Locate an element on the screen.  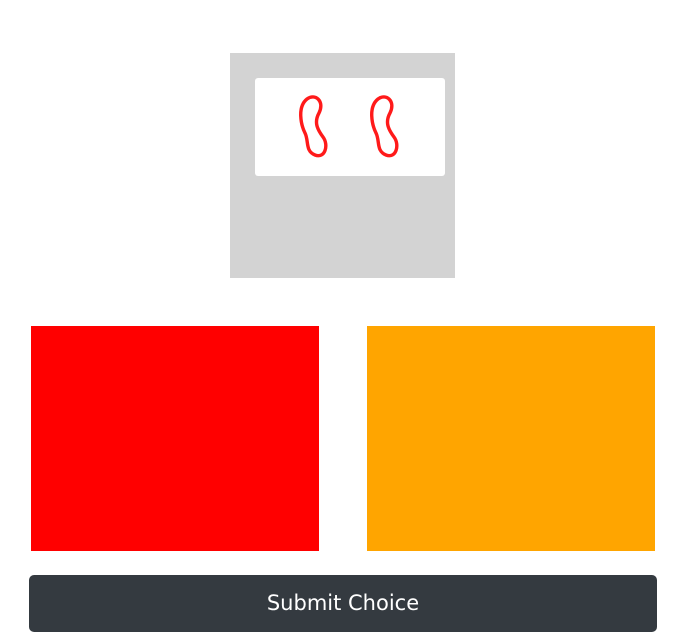
stimulus-panel is located at coordinates (342, 165).